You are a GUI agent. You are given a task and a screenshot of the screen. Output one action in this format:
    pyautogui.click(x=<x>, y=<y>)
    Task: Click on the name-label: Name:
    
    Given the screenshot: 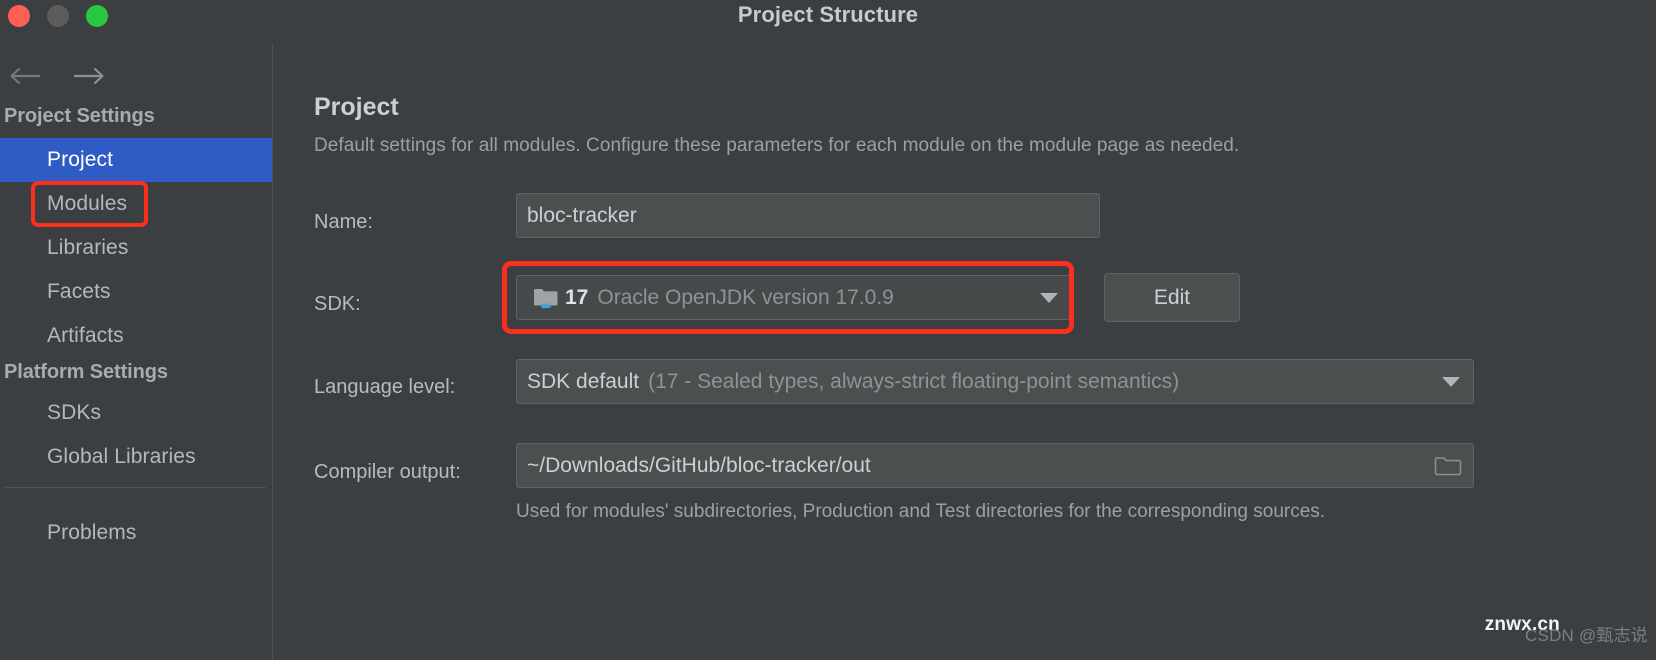 What is the action you would take?
    pyautogui.click(x=343, y=222)
    